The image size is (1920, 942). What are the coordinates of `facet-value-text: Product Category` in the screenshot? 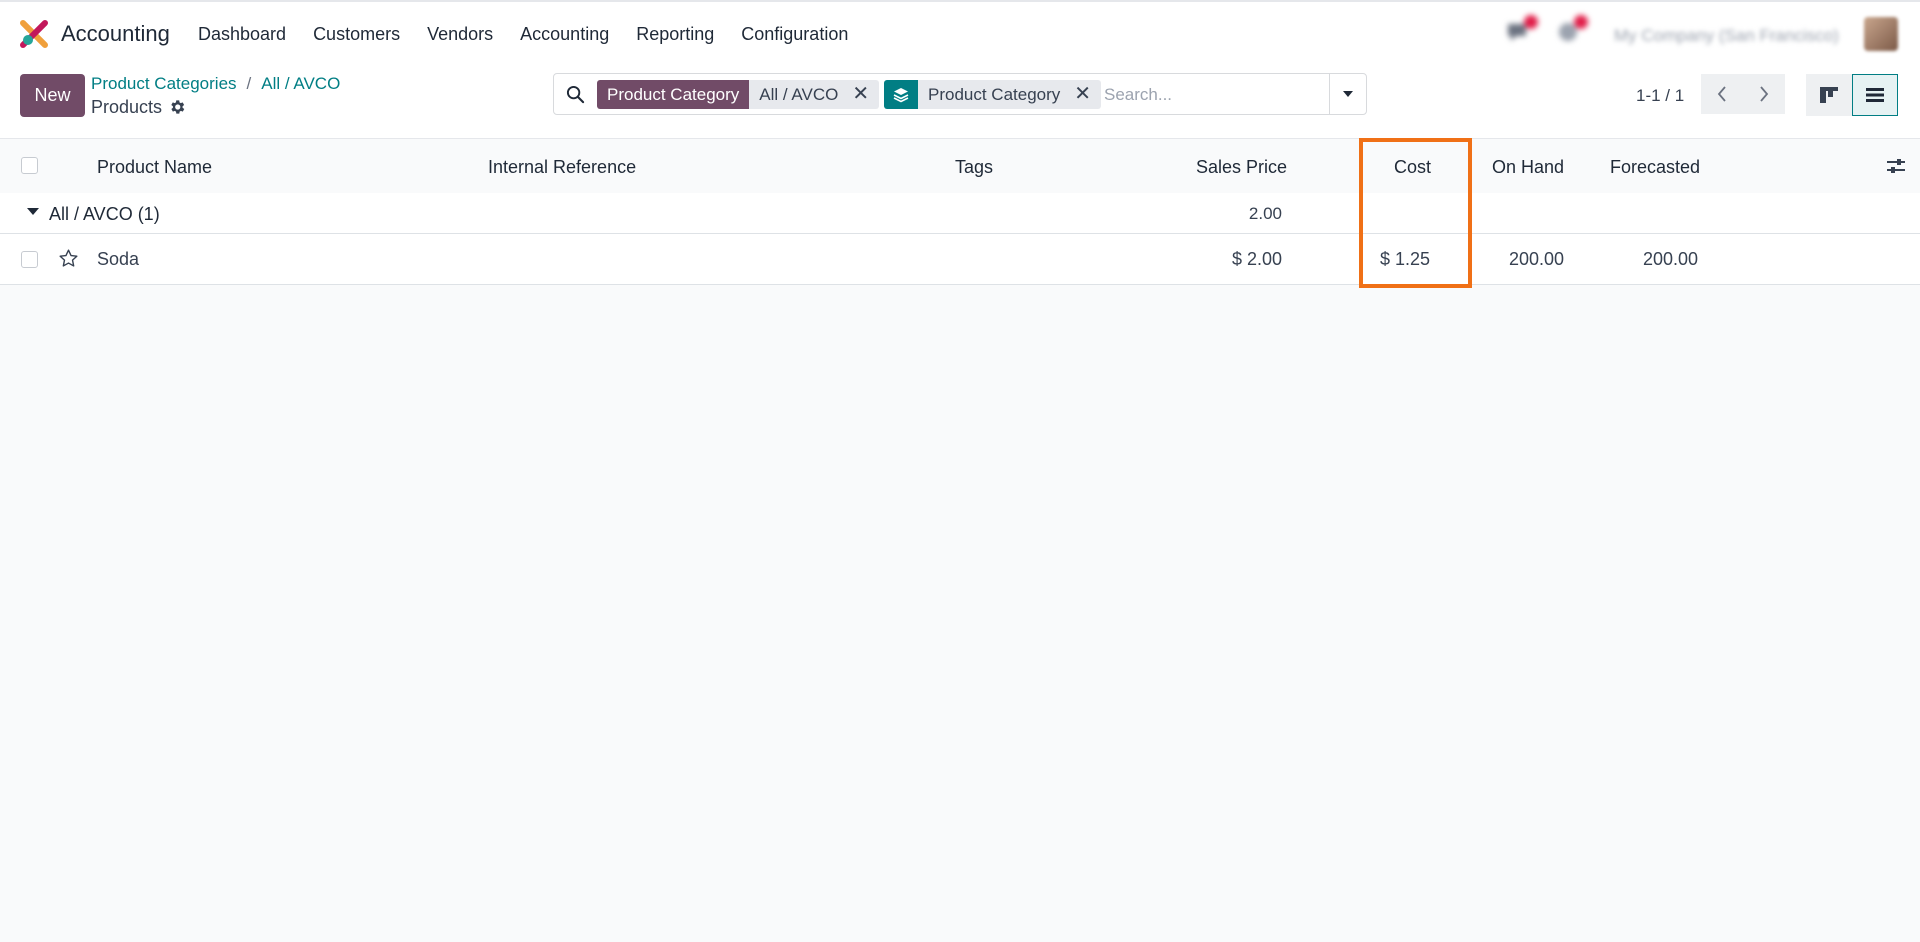 It's located at (994, 94).